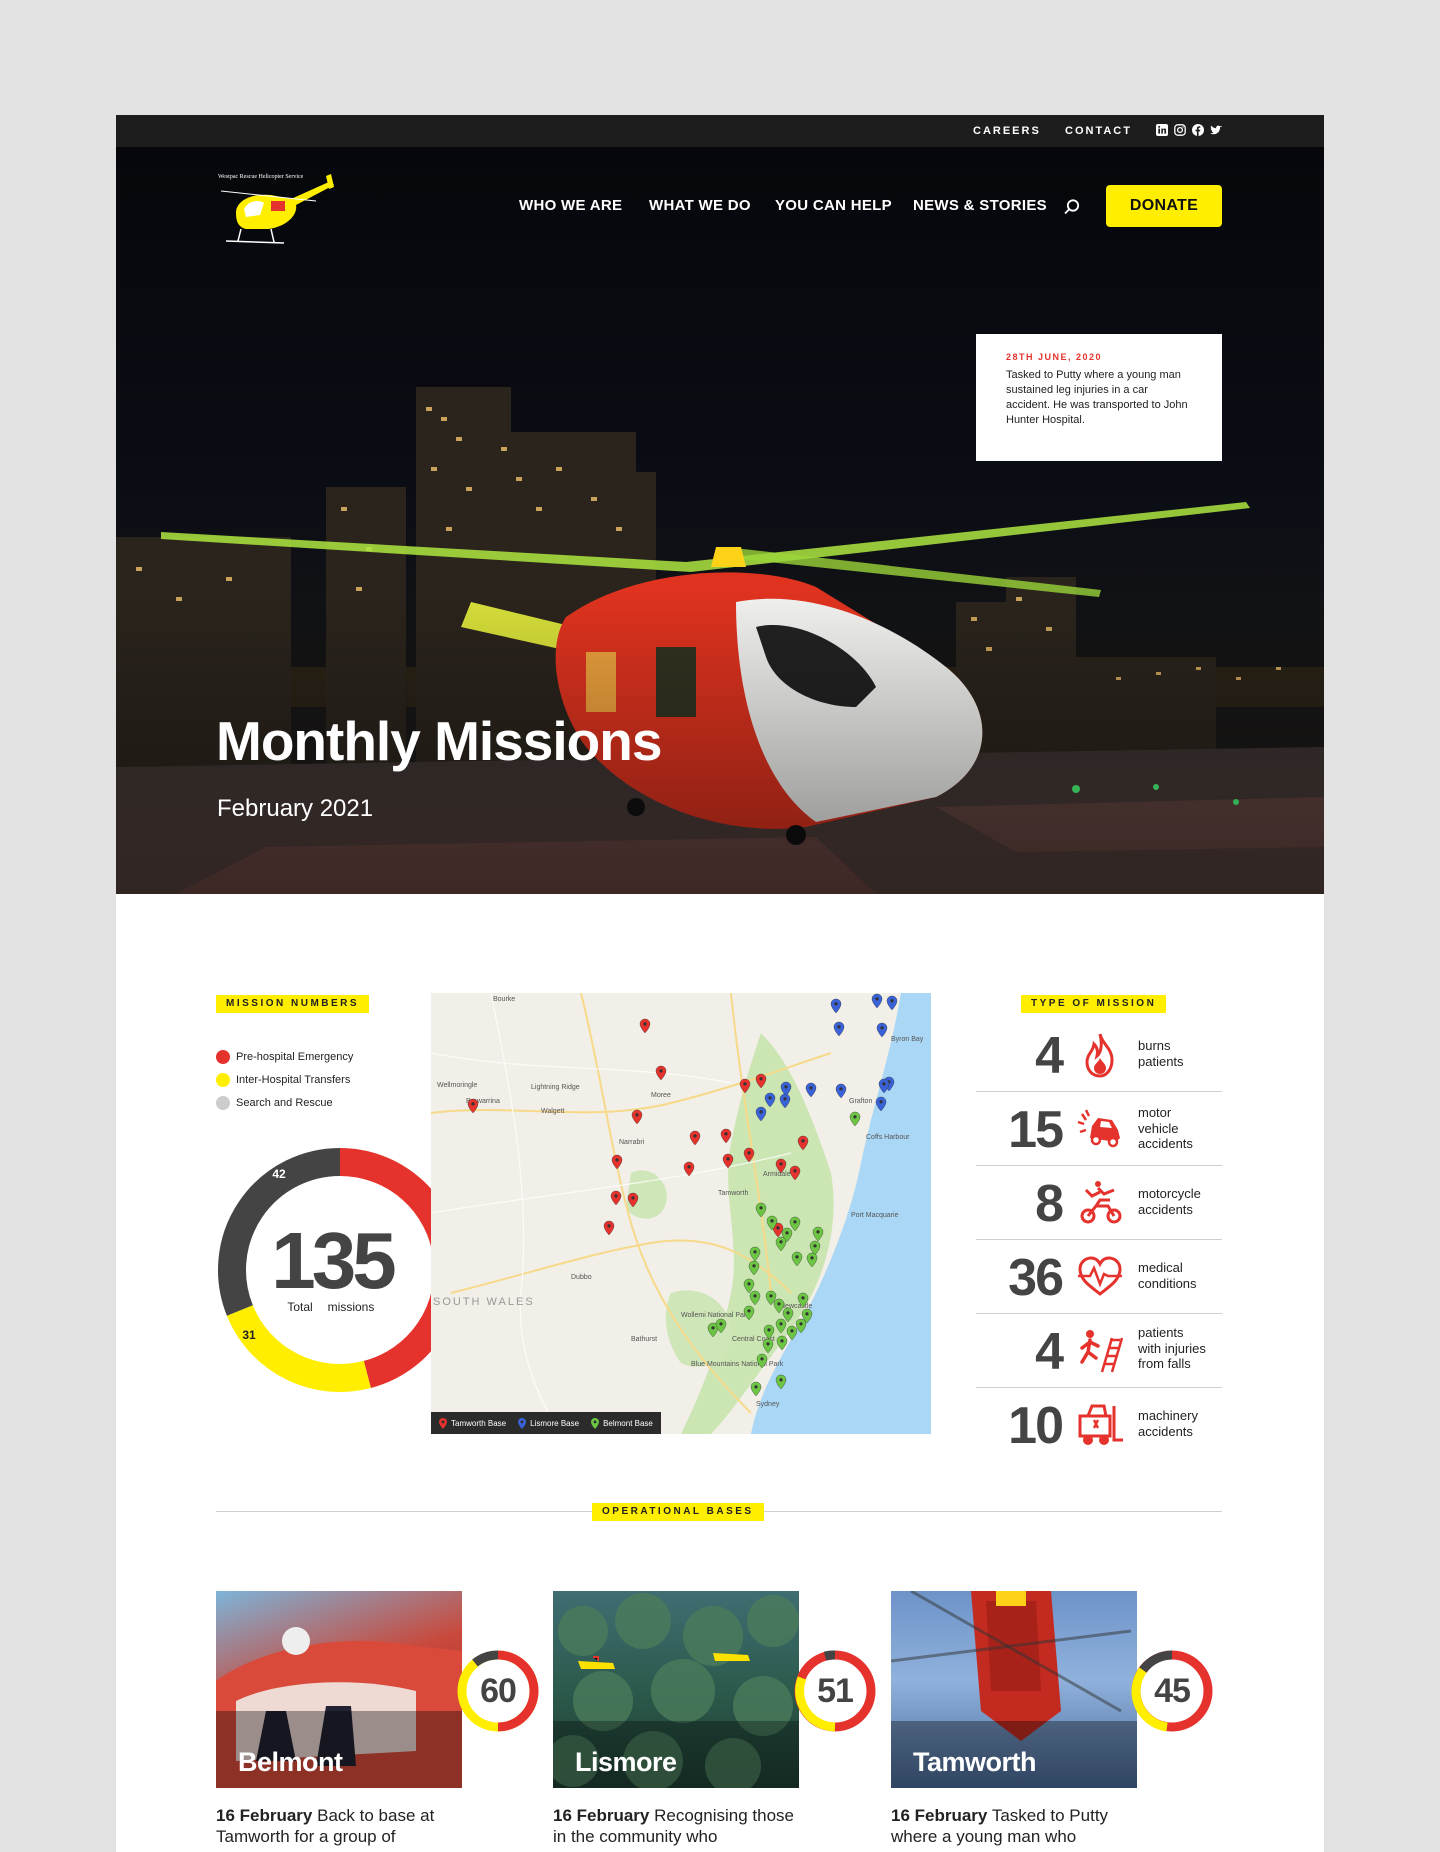 The height and width of the screenshot is (1852, 1440). I want to click on map-place-label: Narrabri, so click(632, 1142).